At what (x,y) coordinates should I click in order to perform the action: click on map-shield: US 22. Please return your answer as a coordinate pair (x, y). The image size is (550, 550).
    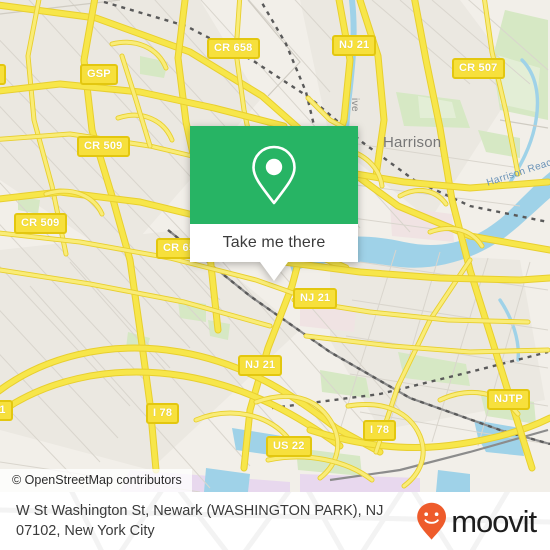
    Looking at the image, I should click on (289, 446).